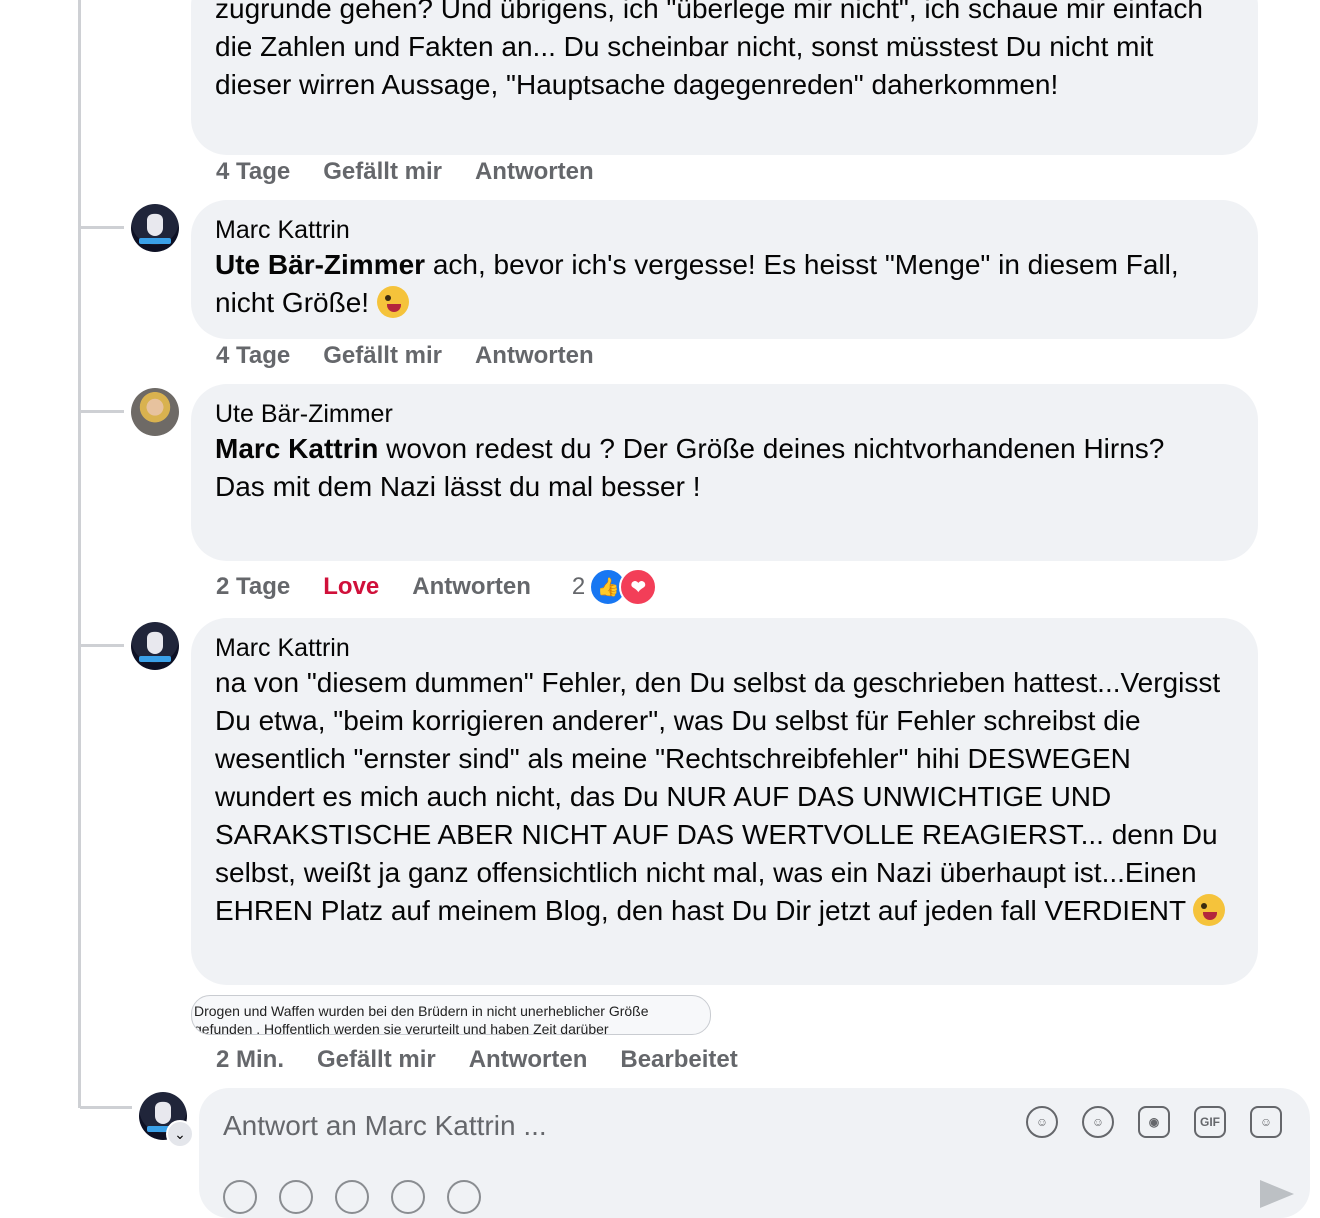 The width and height of the screenshot is (1320, 1218). What do you see at coordinates (1266, 1122) in the screenshot?
I see `sticker-icon: ☺` at bounding box center [1266, 1122].